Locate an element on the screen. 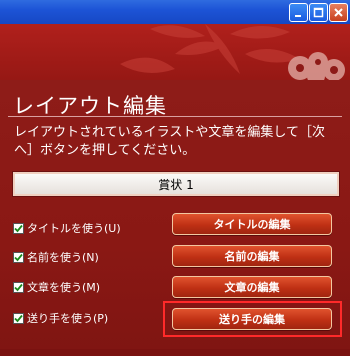  maximize-icon is located at coordinates (318, 12).